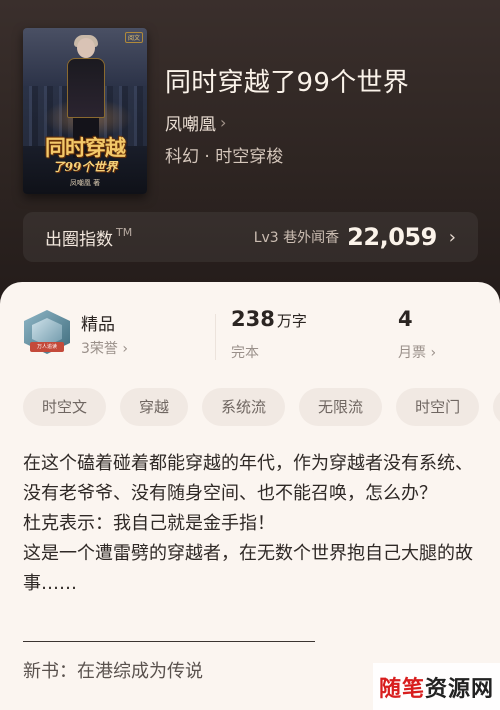 The height and width of the screenshot is (710, 500). I want to click on tag-chip: 系统流, so click(244, 407).